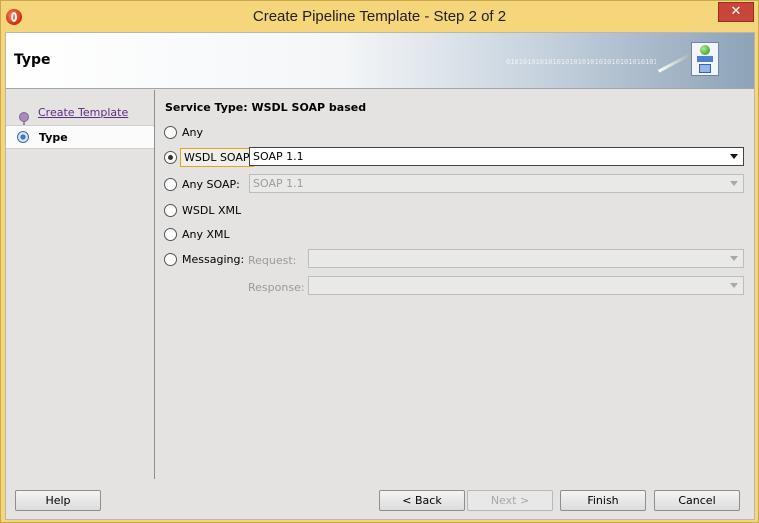 The width and height of the screenshot is (759, 523). I want to click on radio-messaging: Messaging:, so click(204, 260).